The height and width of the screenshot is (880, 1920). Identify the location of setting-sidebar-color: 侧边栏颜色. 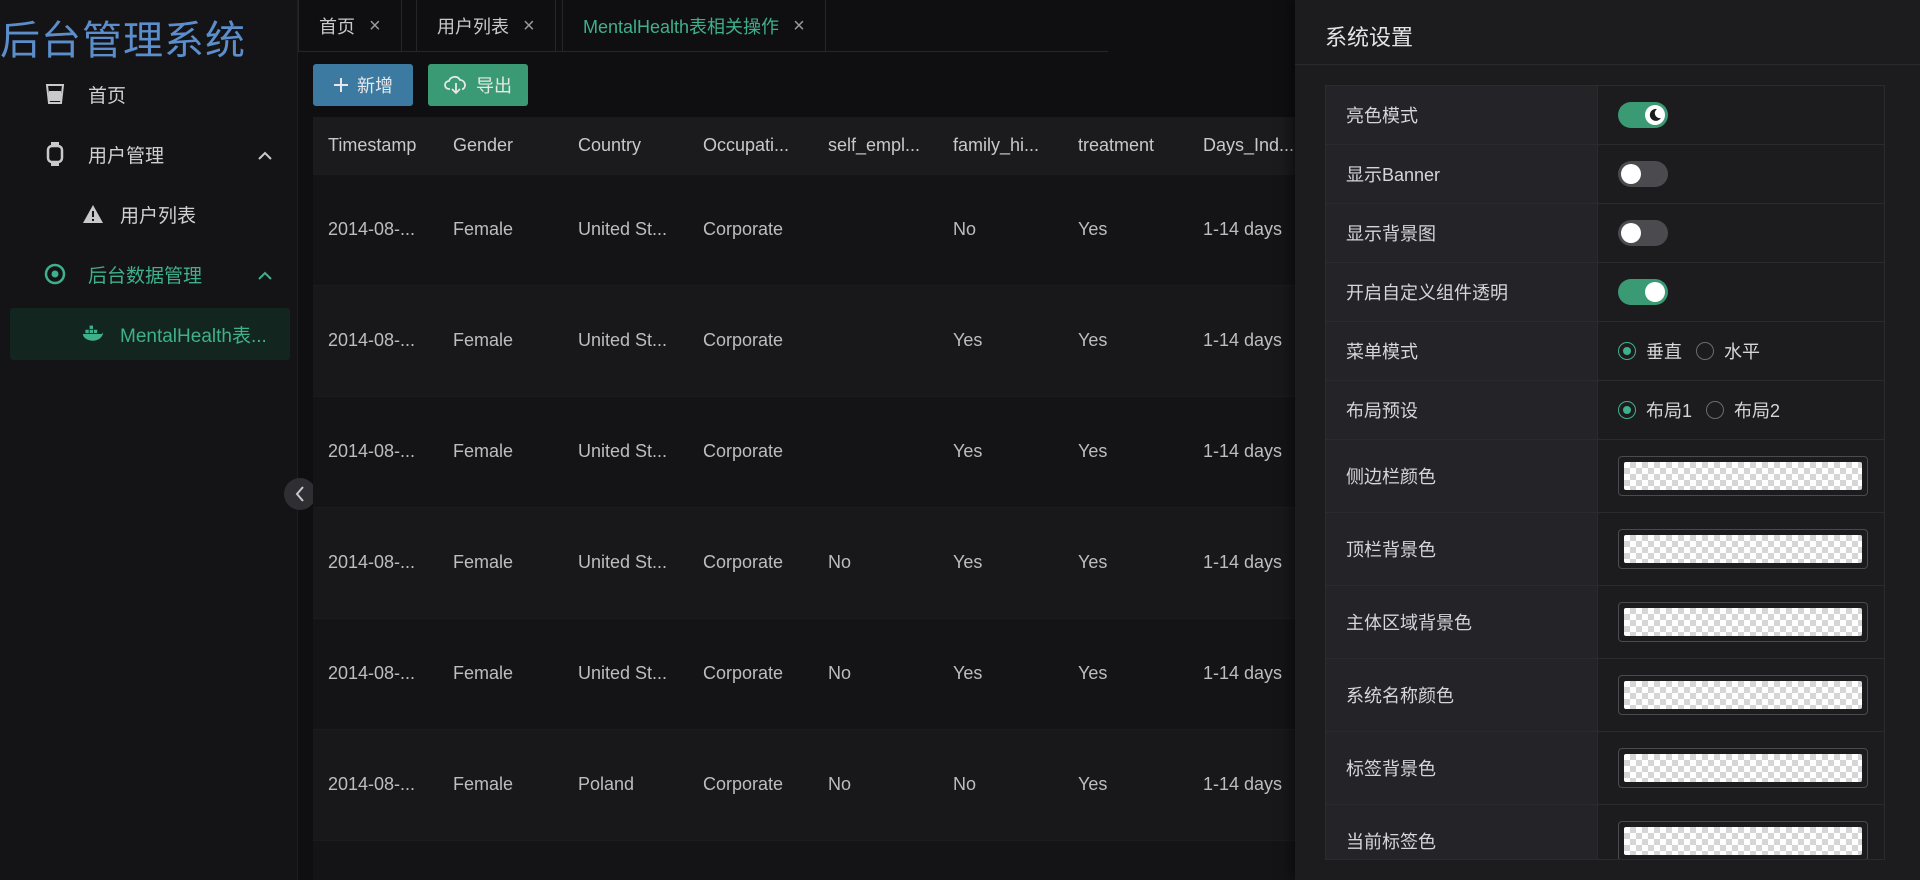
(1605, 476).